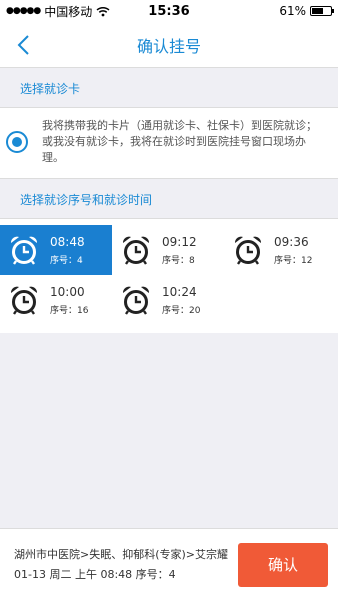 This screenshot has height=600, width=338. I want to click on battery-icon, so click(322, 11).